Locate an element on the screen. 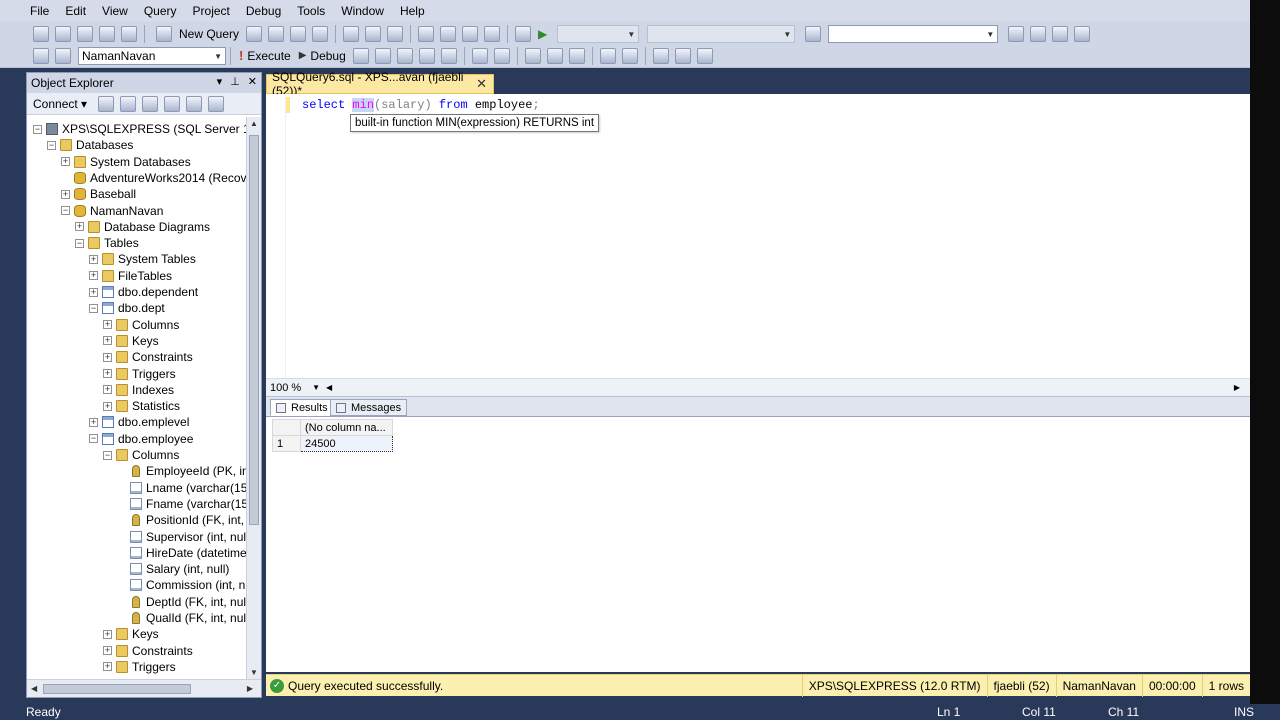  execute-button: ! Execute is located at coordinates (265, 55).